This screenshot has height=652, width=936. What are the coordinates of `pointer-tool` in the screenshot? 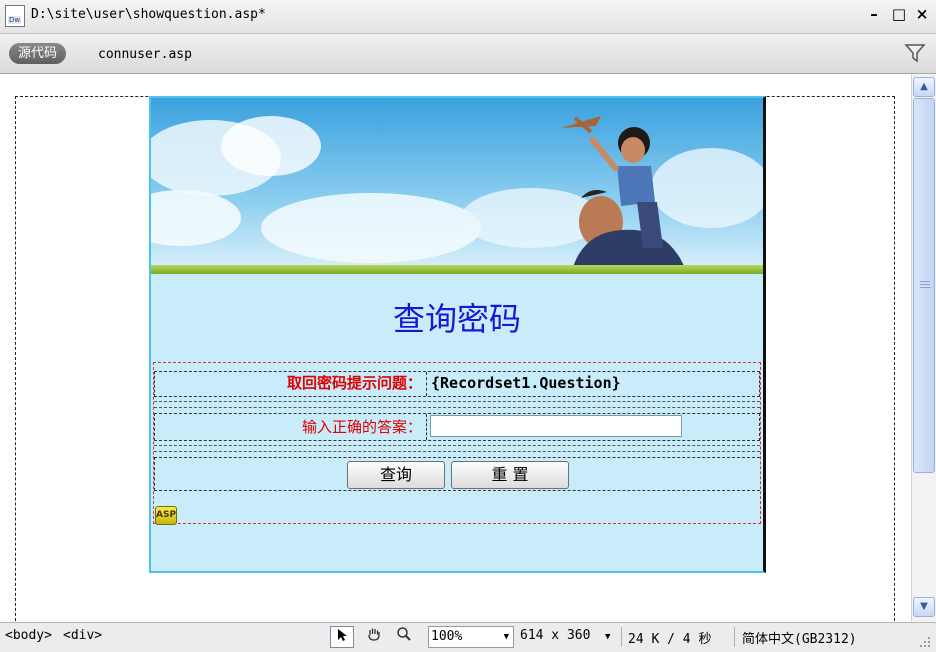 It's located at (342, 637).